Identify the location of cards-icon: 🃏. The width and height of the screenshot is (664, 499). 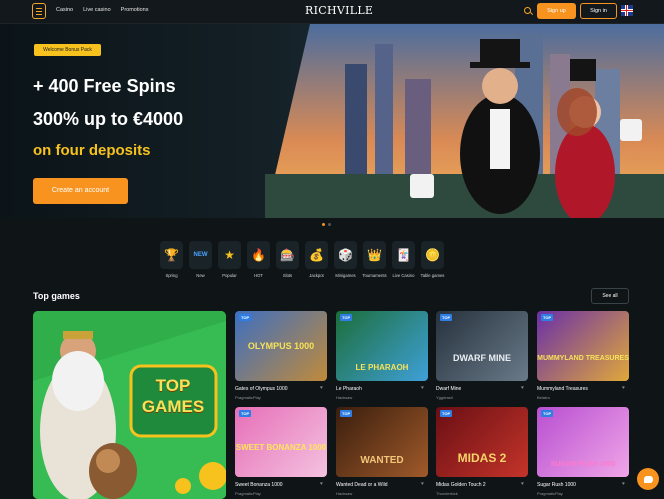
(403, 255).